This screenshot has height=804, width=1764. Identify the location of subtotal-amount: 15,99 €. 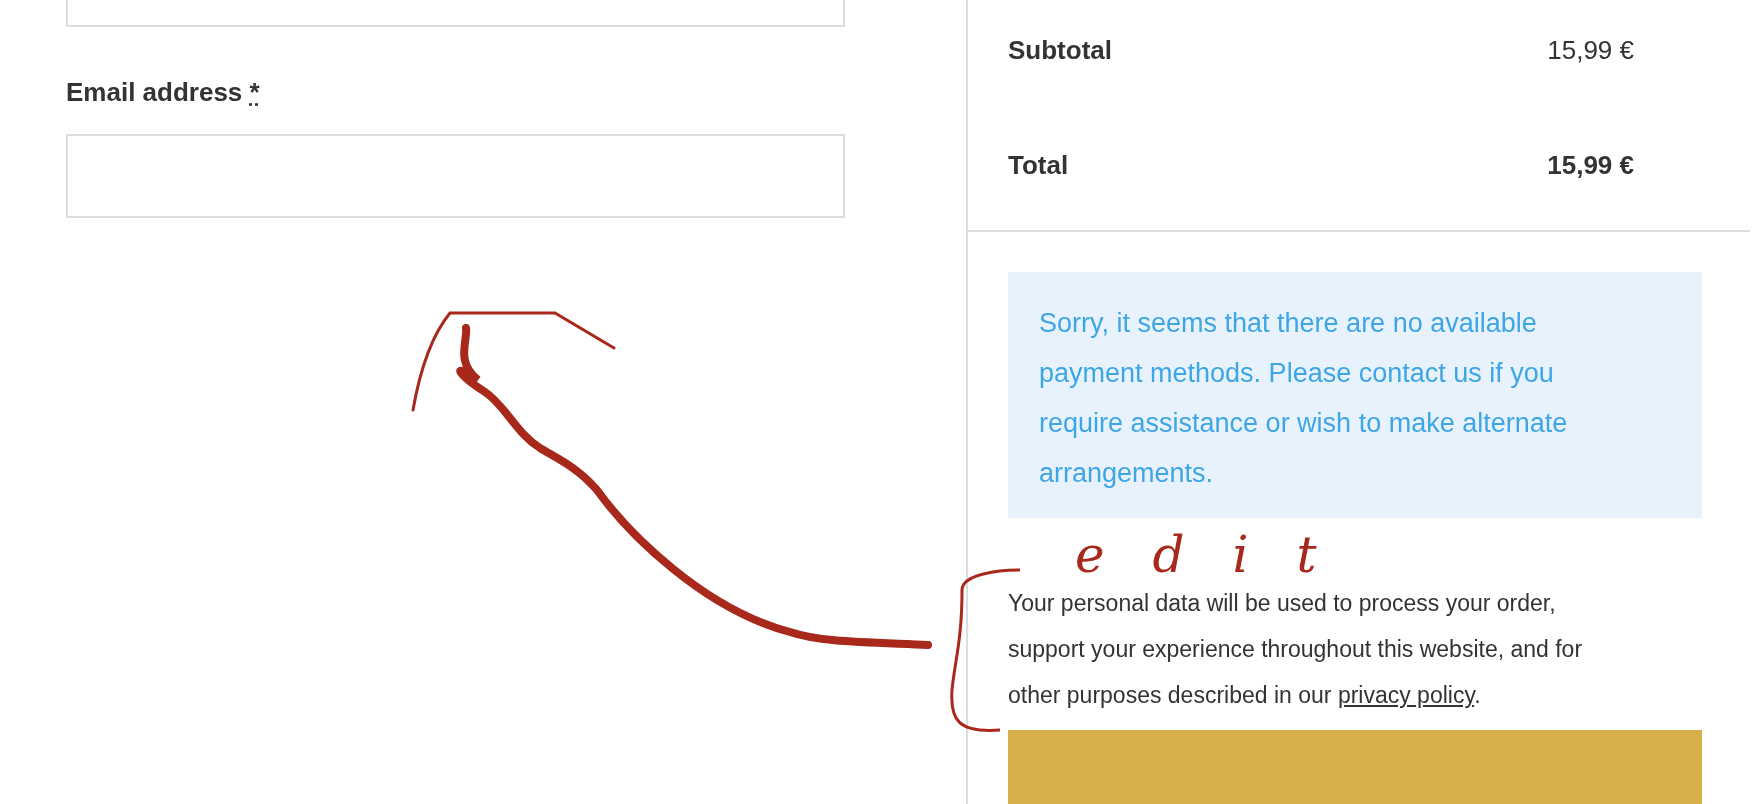
(1590, 50).